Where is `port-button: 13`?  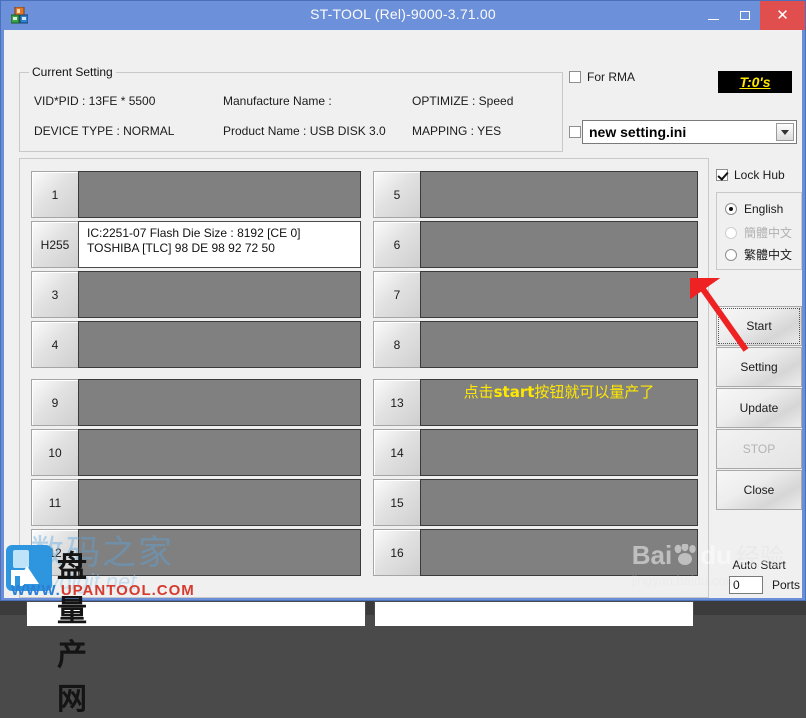
port-button: 13 is located at coordinates (396, 402).